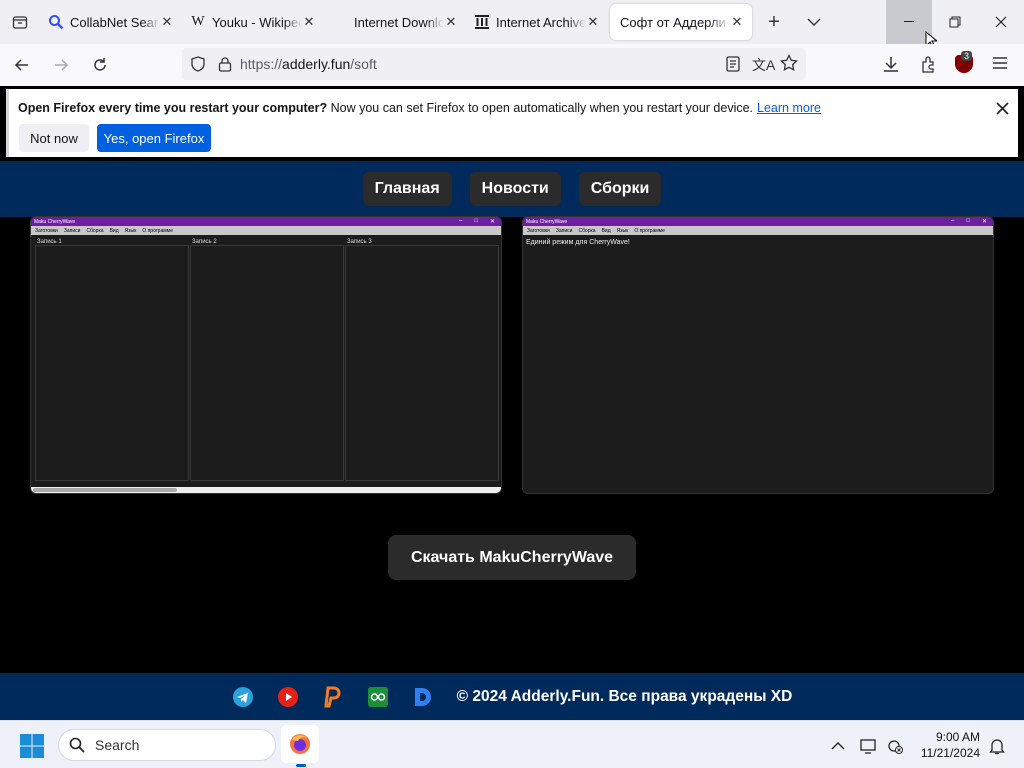  I want to click on restore-button, so click(955, 22).